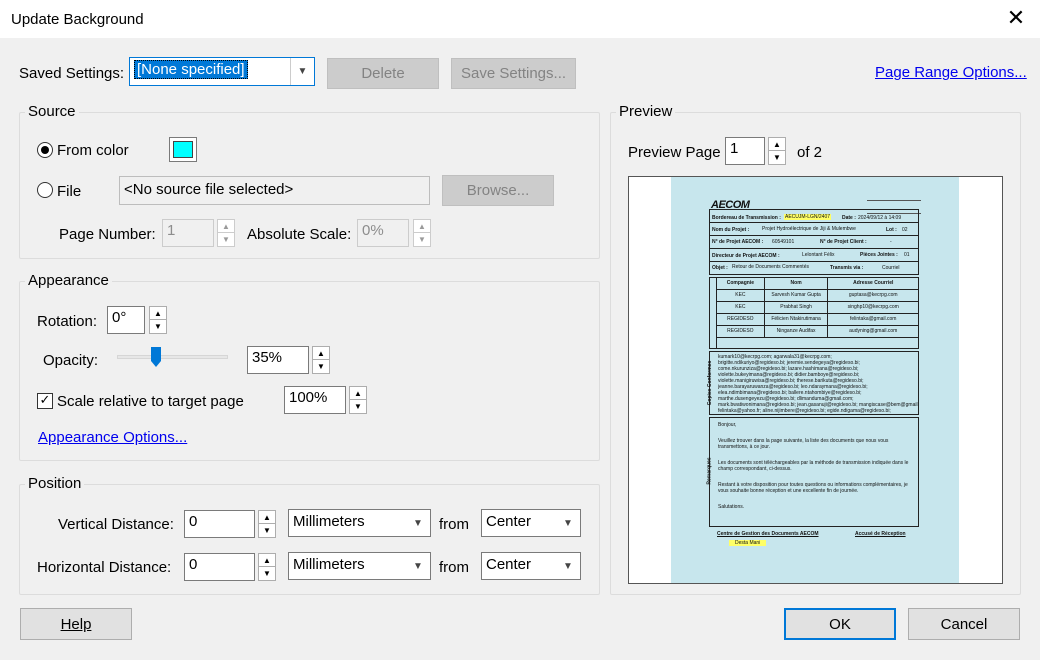  Describe the element at coordinates (315, 400) in the screenshot. I see `scale-field: 100%` at that location.